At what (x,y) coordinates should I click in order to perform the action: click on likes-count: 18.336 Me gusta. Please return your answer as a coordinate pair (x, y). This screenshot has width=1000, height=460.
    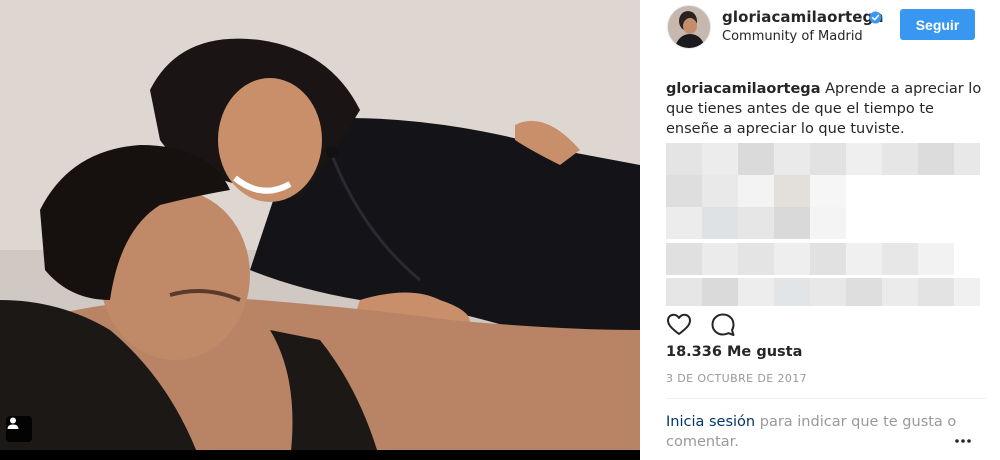
    Looking at the image, I should click on (734, 352).